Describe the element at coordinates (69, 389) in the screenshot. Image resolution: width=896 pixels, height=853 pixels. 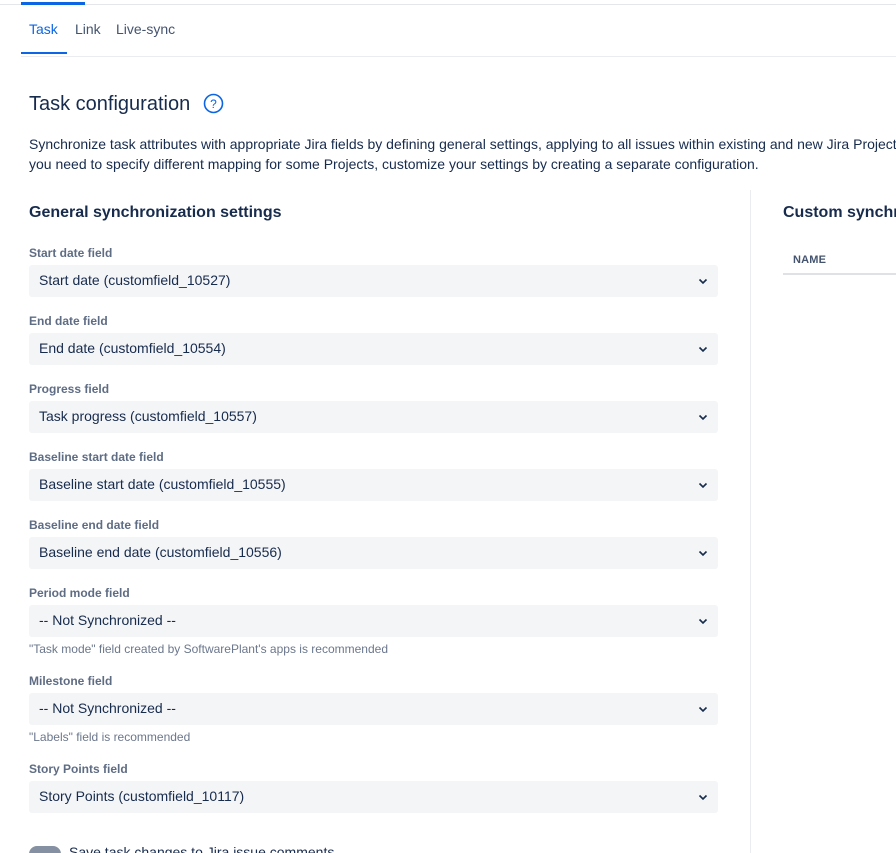
I see `progress-field-label: Progress field` at that location.